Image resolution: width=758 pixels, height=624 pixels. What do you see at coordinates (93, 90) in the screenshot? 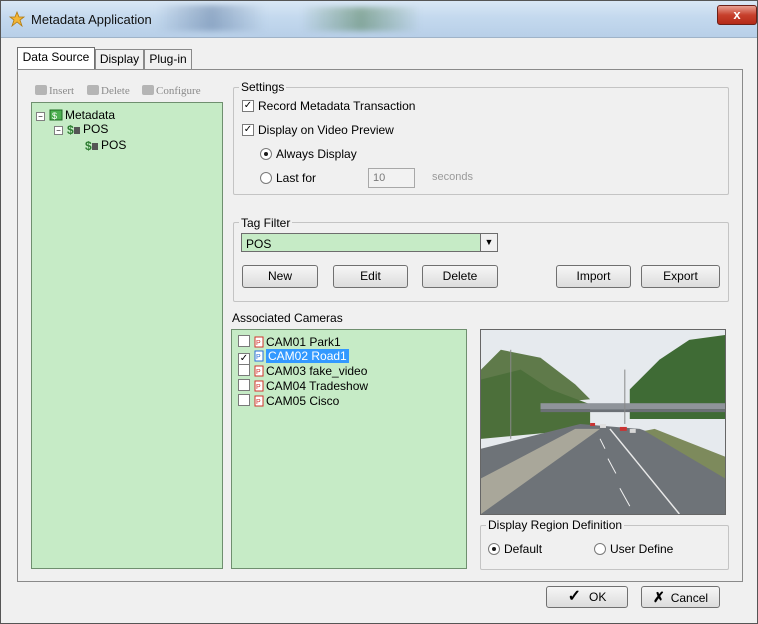
I see `delete-icon` at bounding box center [93, 90].